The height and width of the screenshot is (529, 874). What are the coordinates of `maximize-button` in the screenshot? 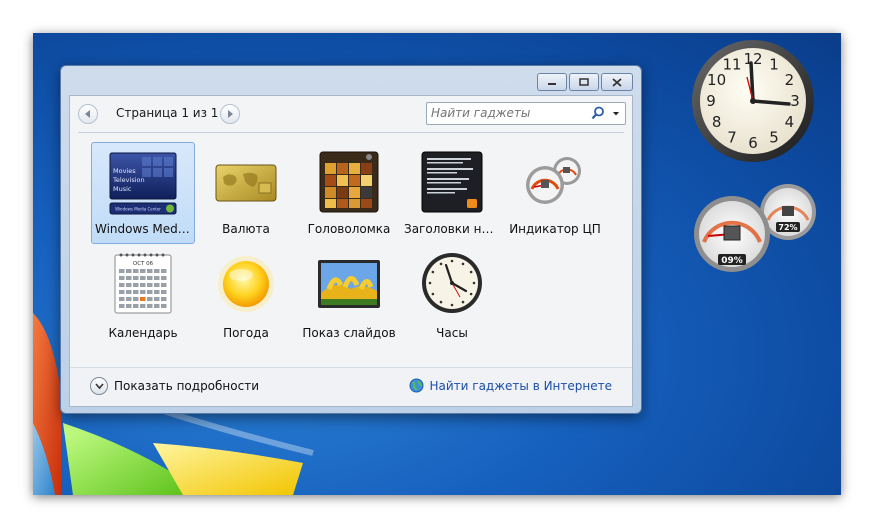 It's located at (584, 82).